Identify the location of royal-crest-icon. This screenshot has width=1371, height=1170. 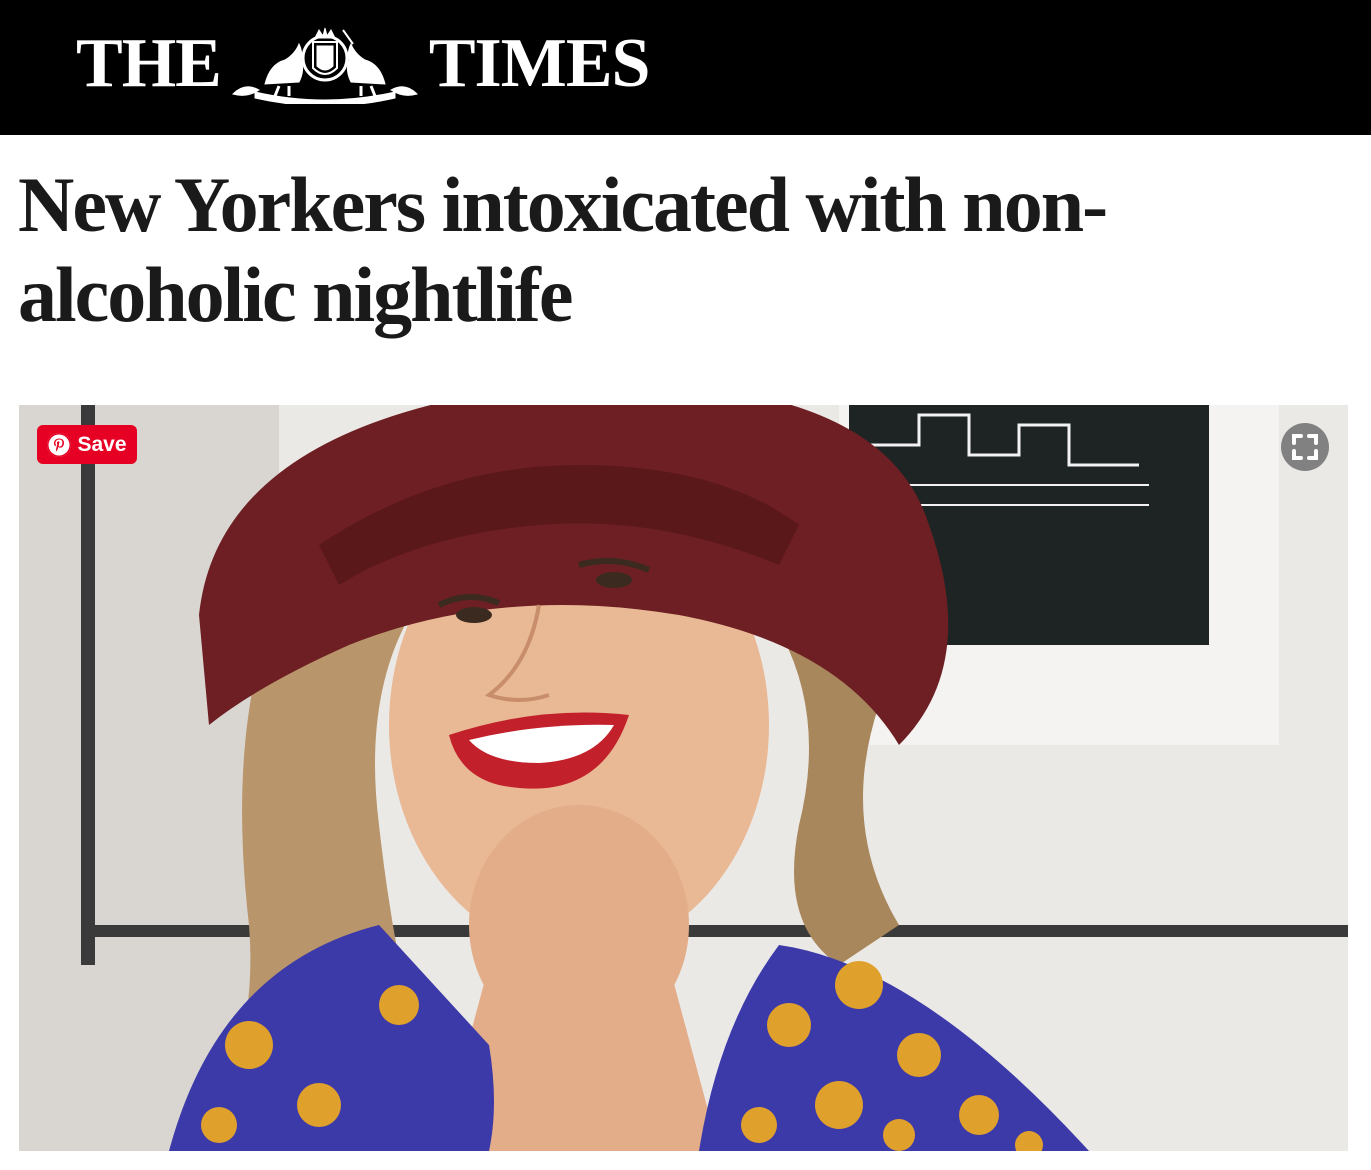
(324, 65).